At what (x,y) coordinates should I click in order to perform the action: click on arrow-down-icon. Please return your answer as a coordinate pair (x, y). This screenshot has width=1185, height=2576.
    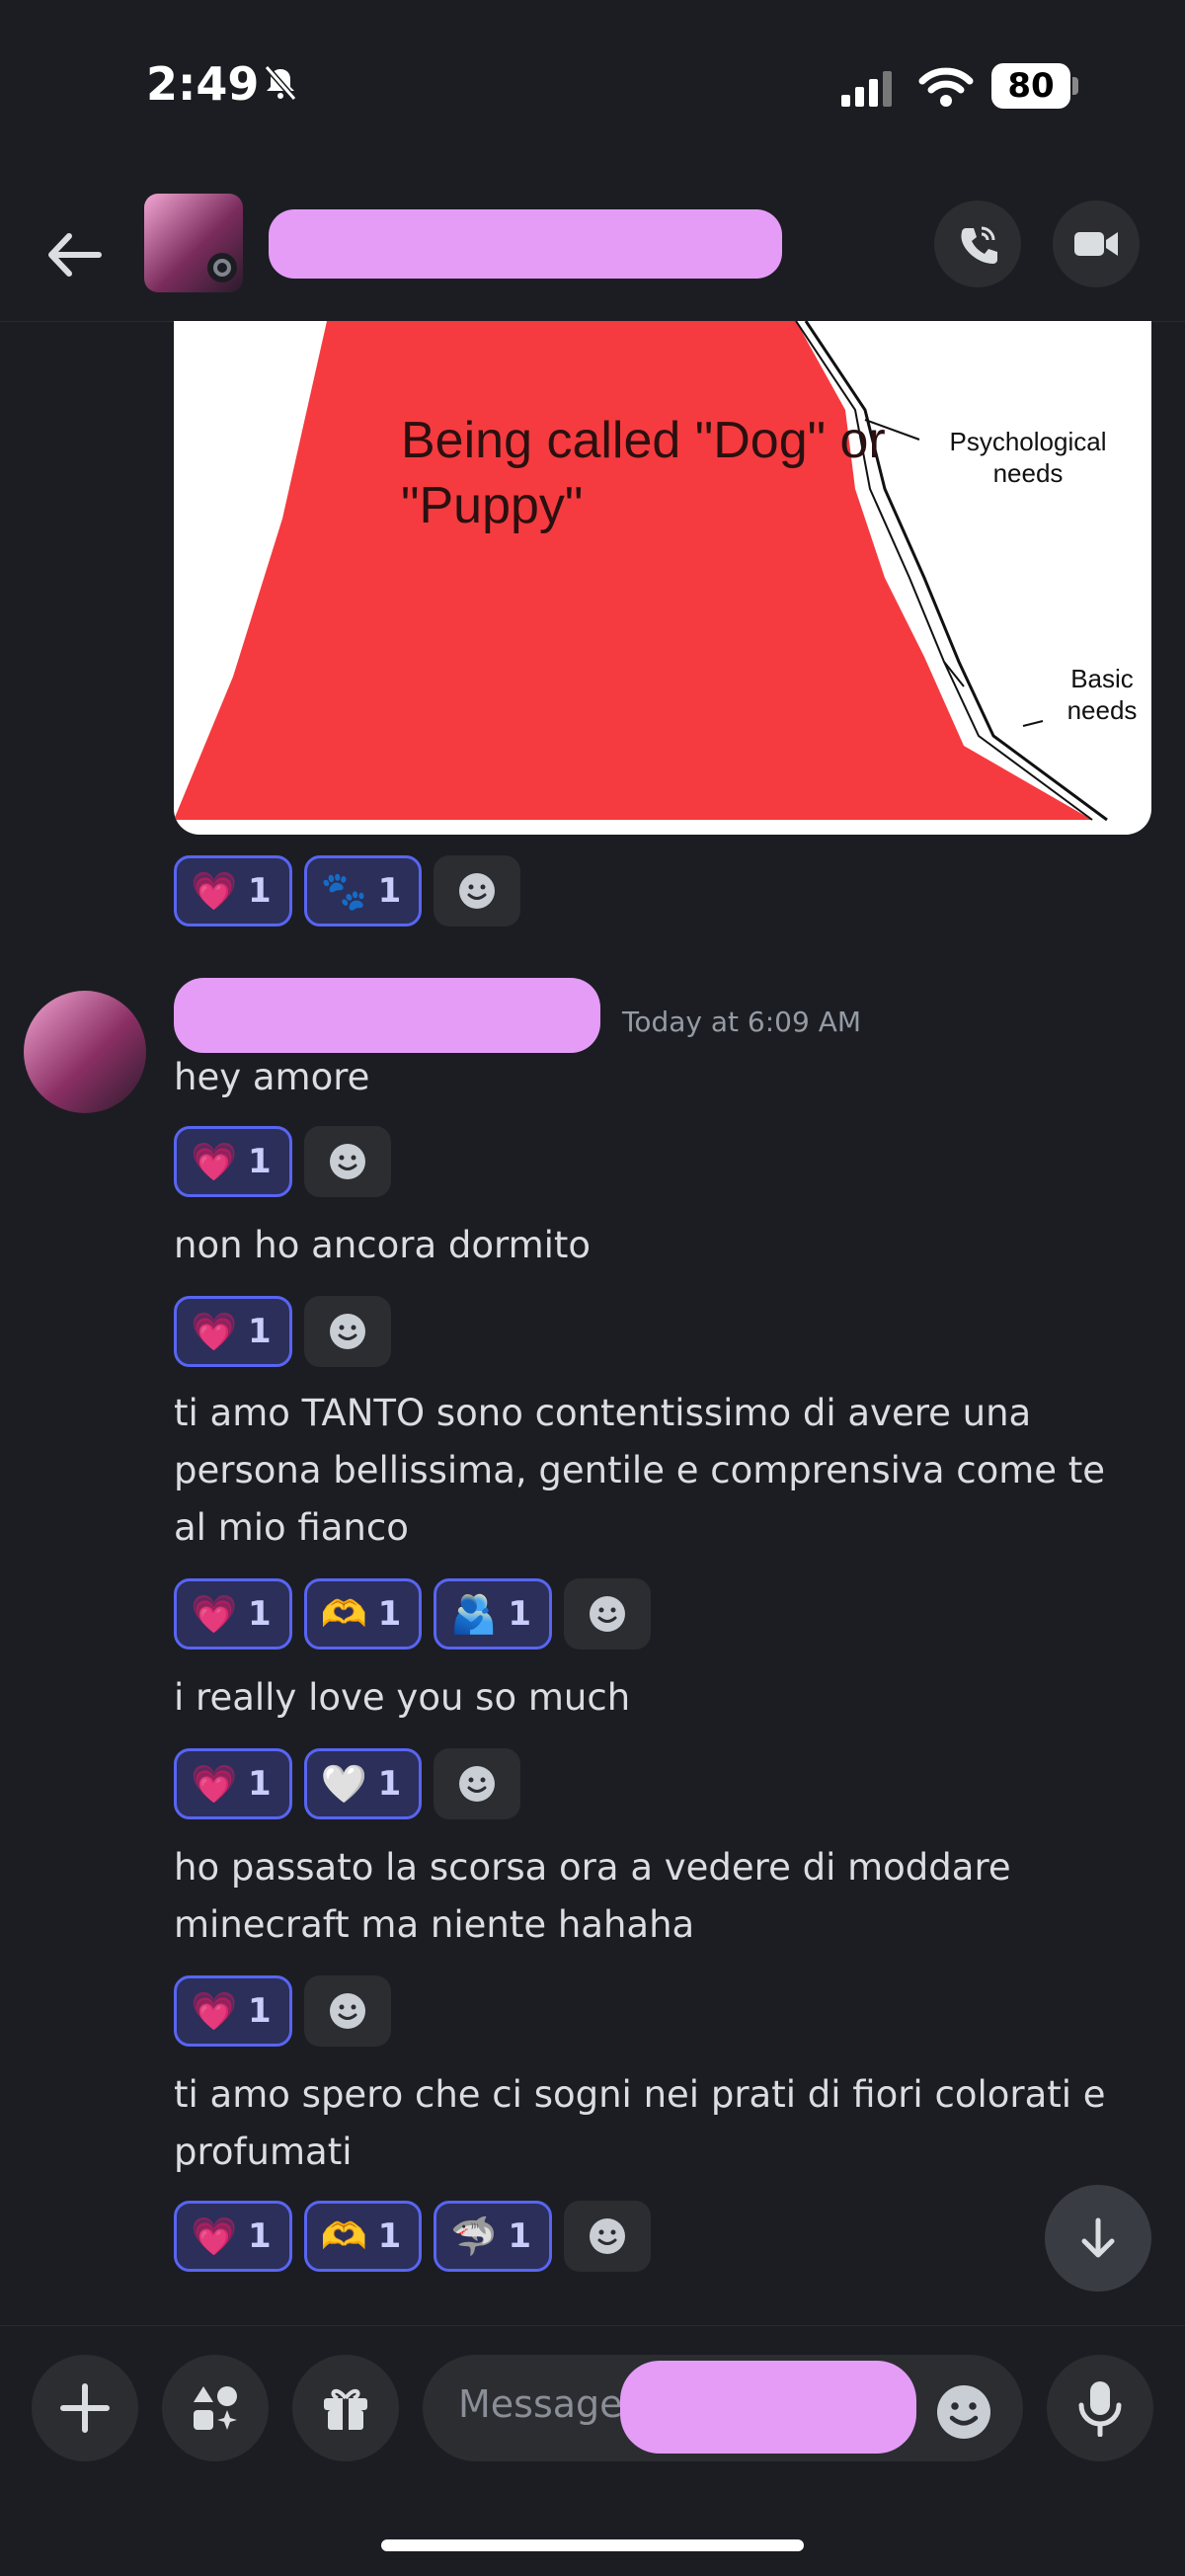
    Looking at the image, I should click on (1098, 2237).